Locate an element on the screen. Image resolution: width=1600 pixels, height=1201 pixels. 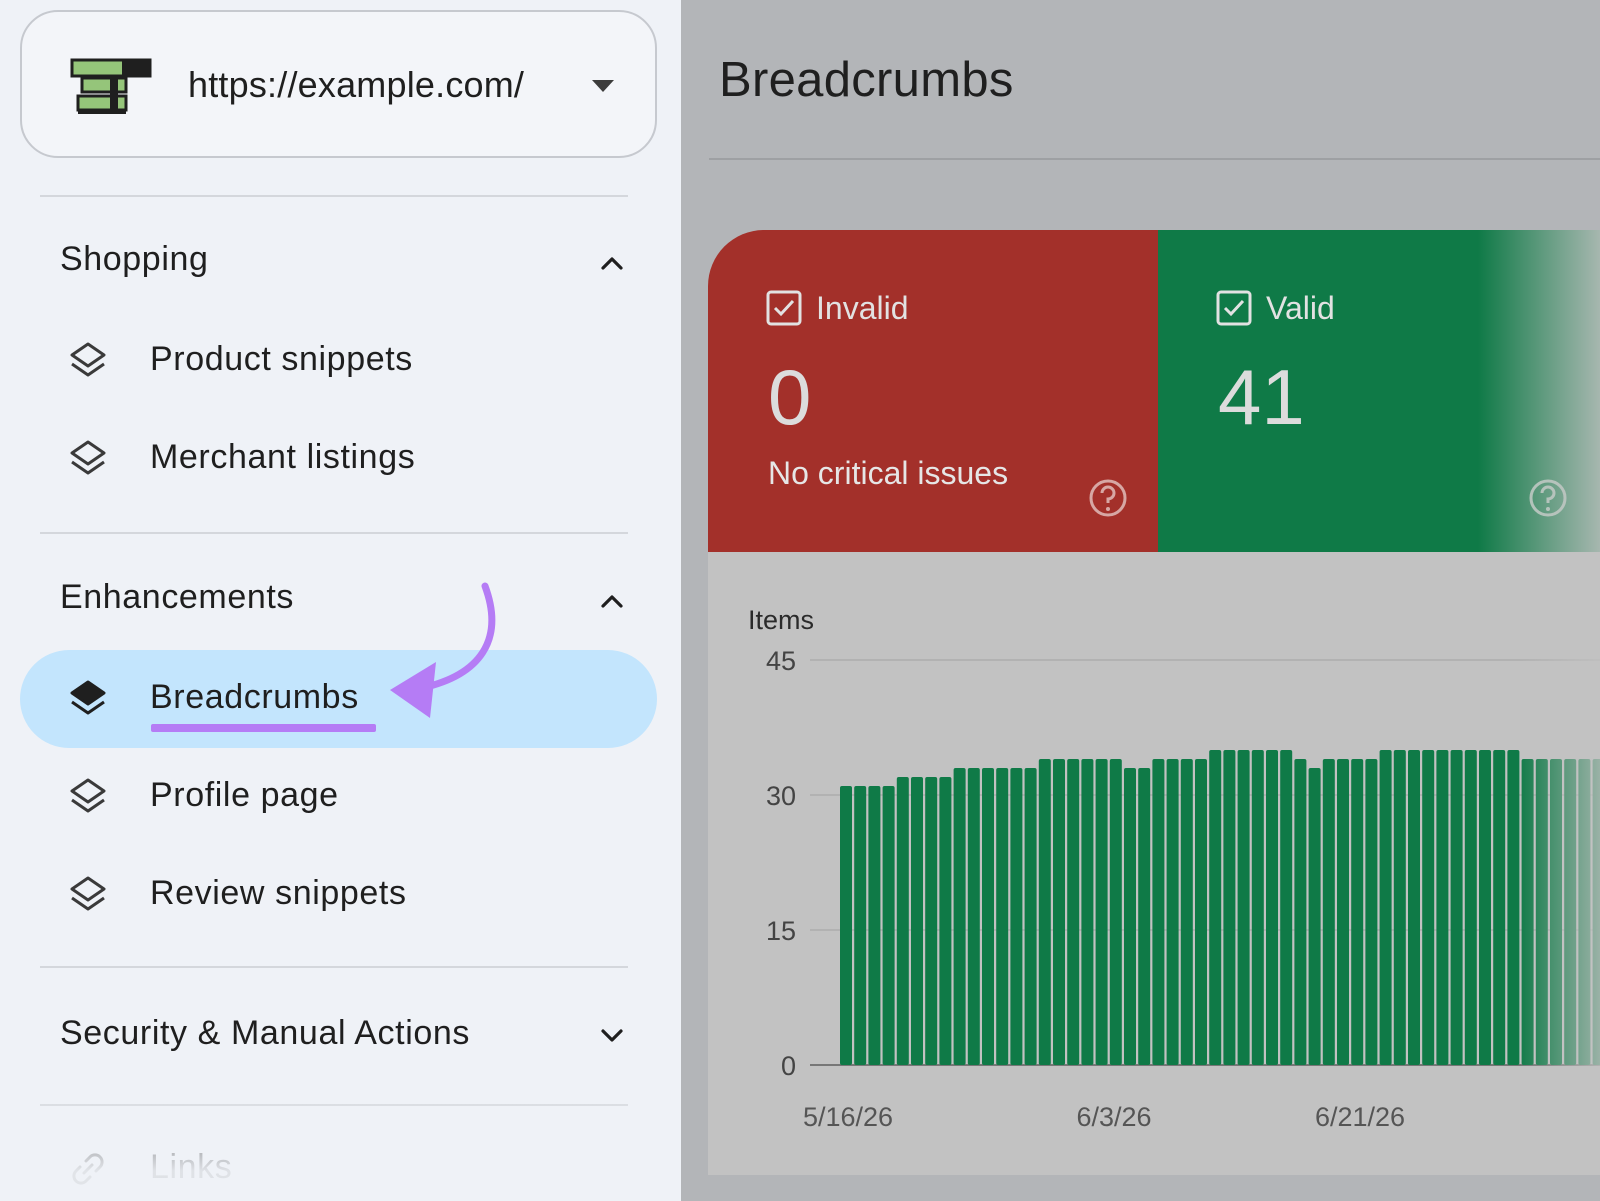
nav-item-product-snippets: Product snippets is located at coordinates (338, 361).